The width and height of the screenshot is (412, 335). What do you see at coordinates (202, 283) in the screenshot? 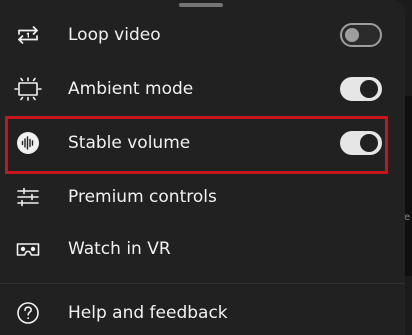
I see `menu-divider` at bounding box center [202, 283].